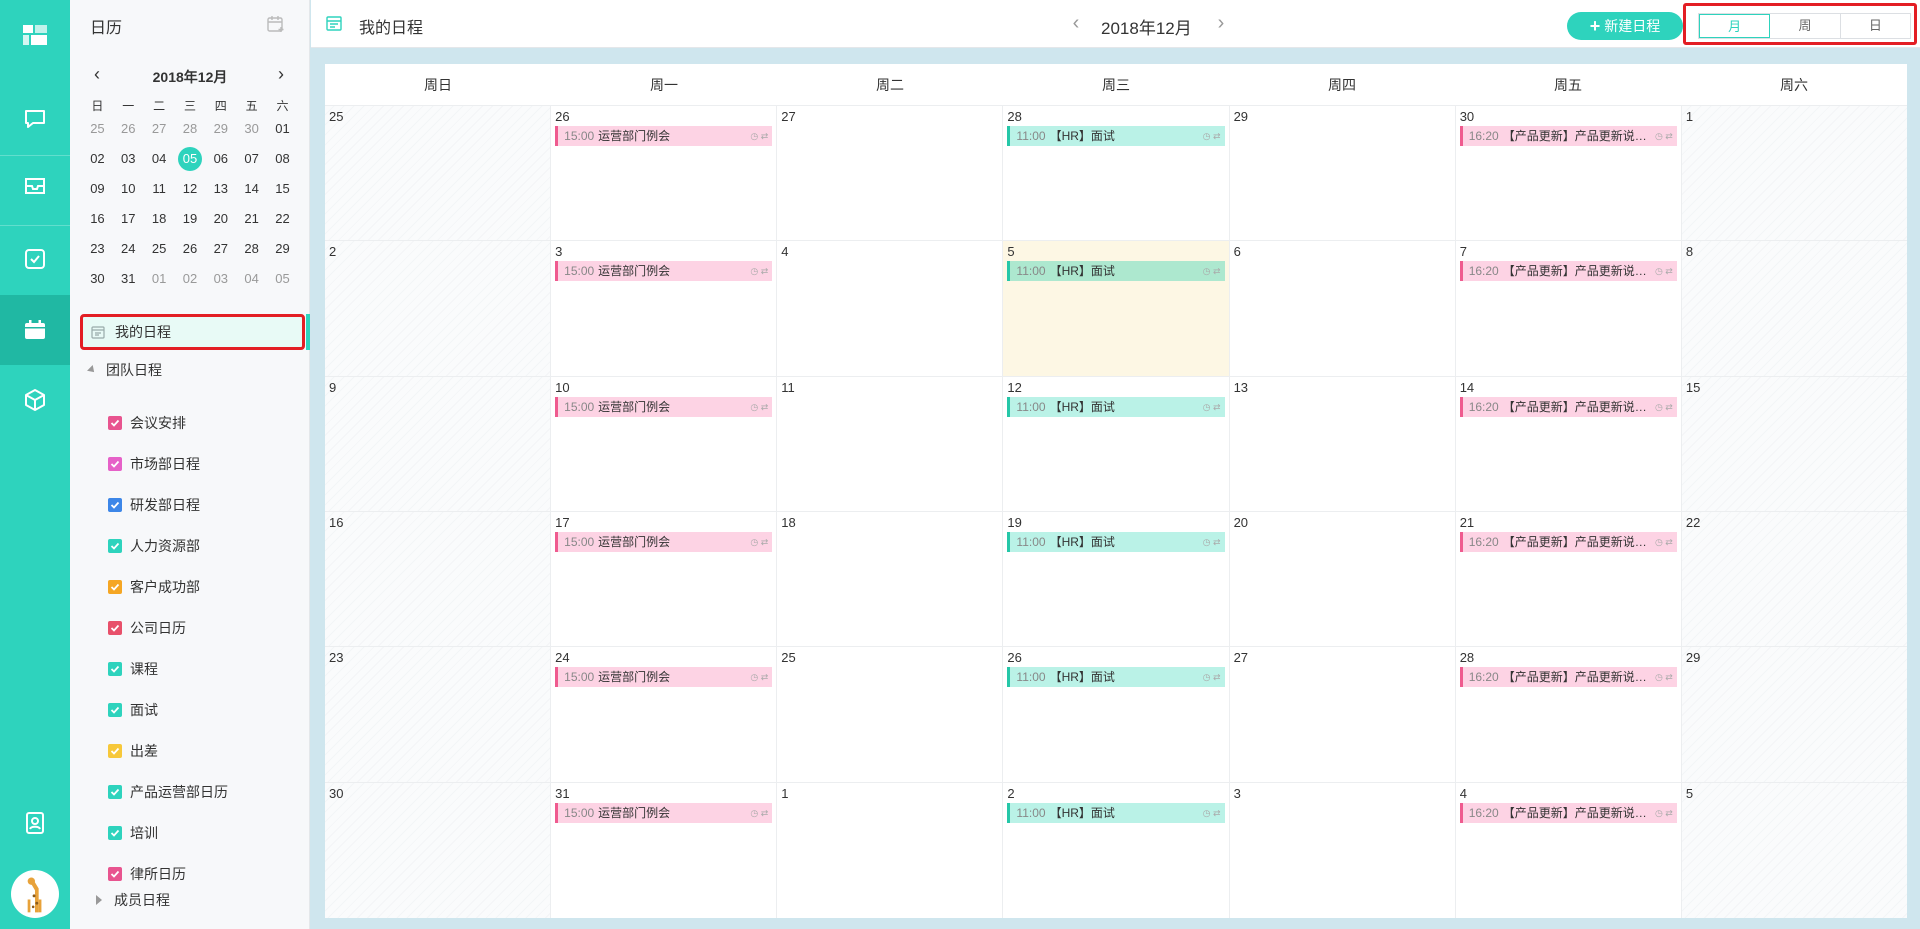 This screenshot has height=929, width=1920. I want to click on day-cell: 29, so click(1794, 714).